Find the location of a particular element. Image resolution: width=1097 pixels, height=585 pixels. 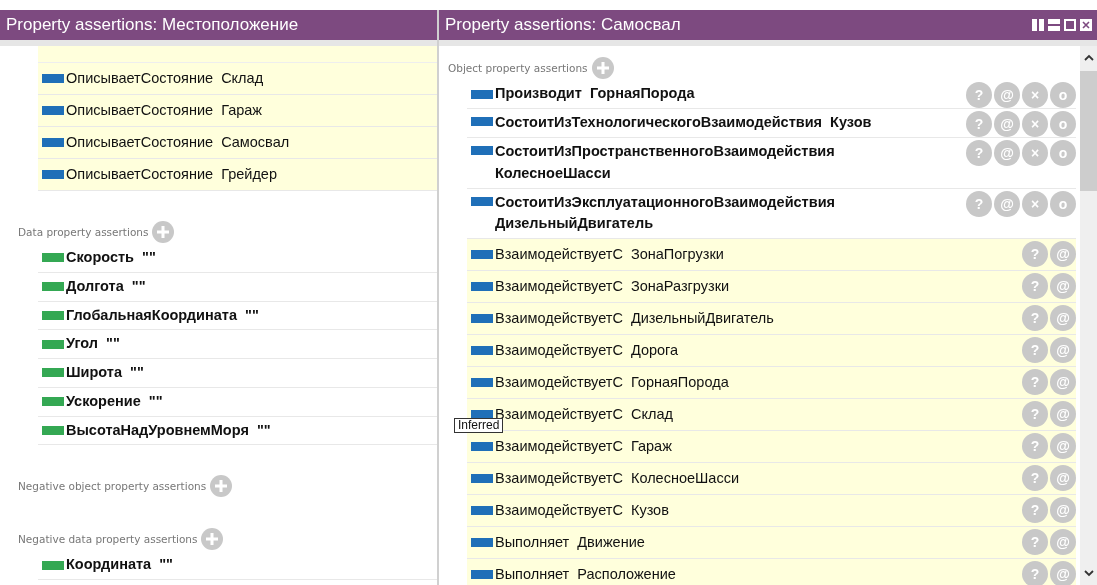

assertion-text: ВзаимодействуетС Дорога is located at coordinates (587, 350).